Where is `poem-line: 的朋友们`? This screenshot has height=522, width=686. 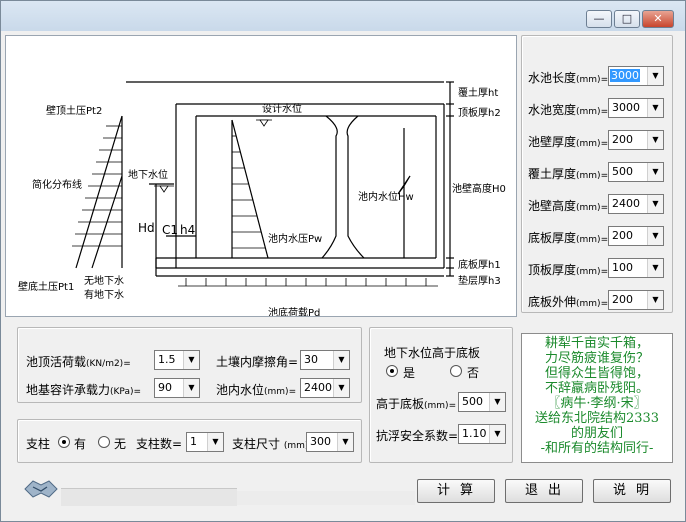 poem-line: 的朋友们 is located at coordinates (596, 433).